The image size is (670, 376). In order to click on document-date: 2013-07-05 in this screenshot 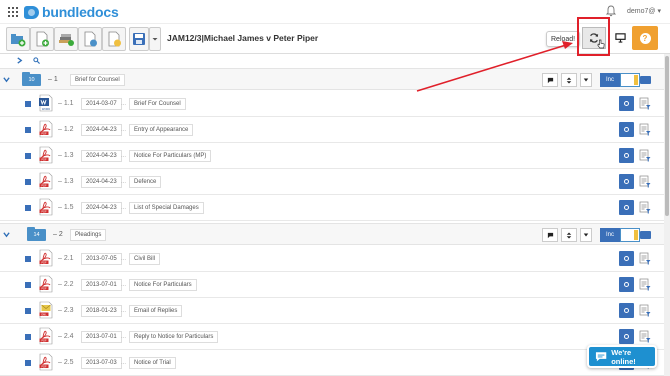, I will do `click(101, 259)`.